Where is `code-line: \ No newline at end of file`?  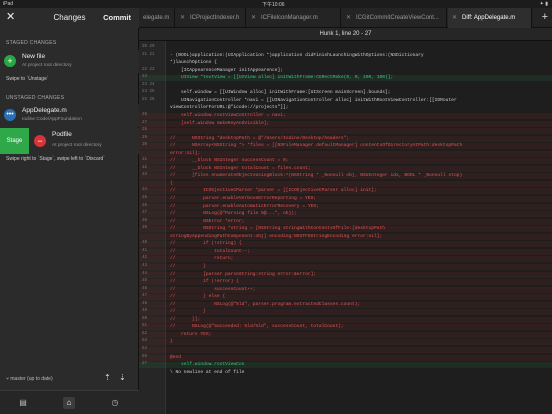
code-line: \ No newline at end of file is located at coordinates (345, 373).